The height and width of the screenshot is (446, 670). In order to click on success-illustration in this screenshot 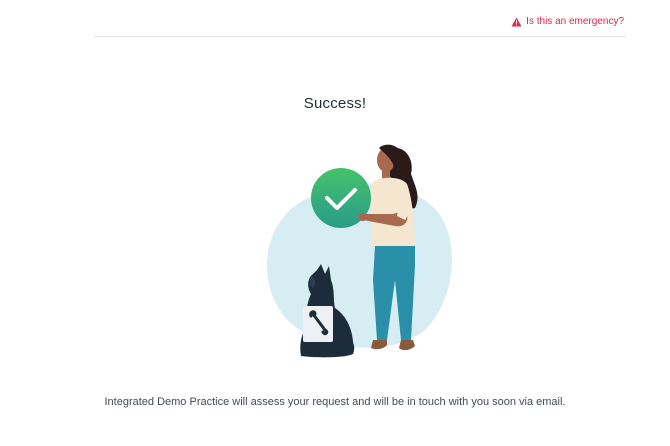, I will do `click(359, 251)`.